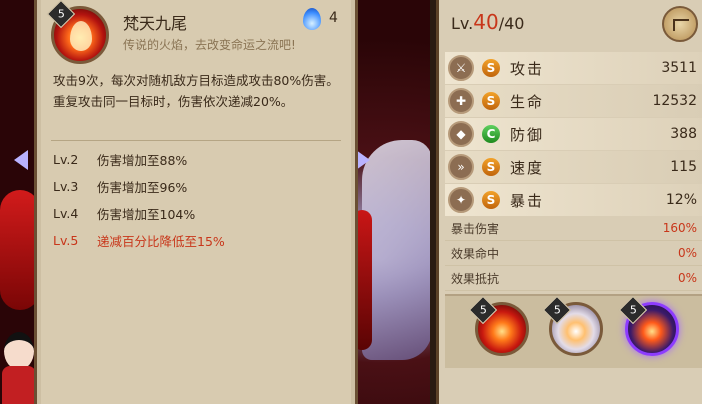 Image resolution: width=702 pixels, height=404 pixels. Describe the element at coordinates (475, 228) in the screenshot. I see `sub-stat-name: 暴击伤害` at that location.